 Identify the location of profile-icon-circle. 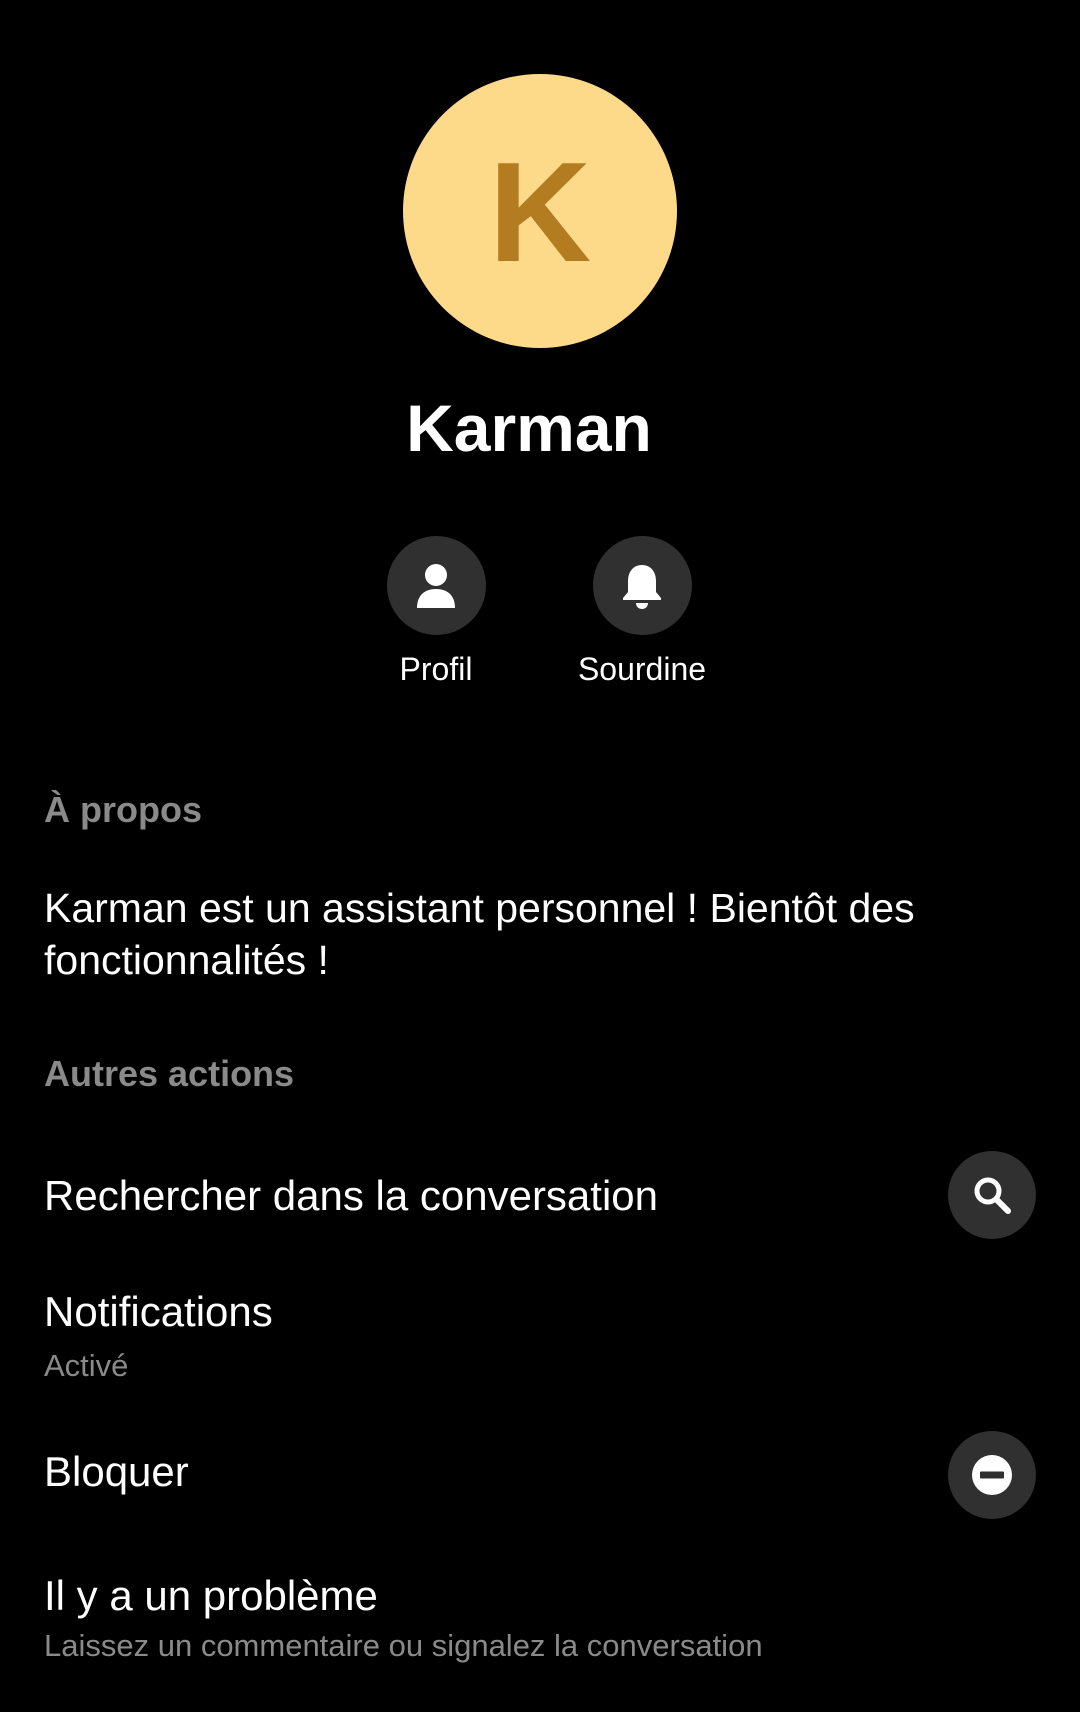
(436, 585).